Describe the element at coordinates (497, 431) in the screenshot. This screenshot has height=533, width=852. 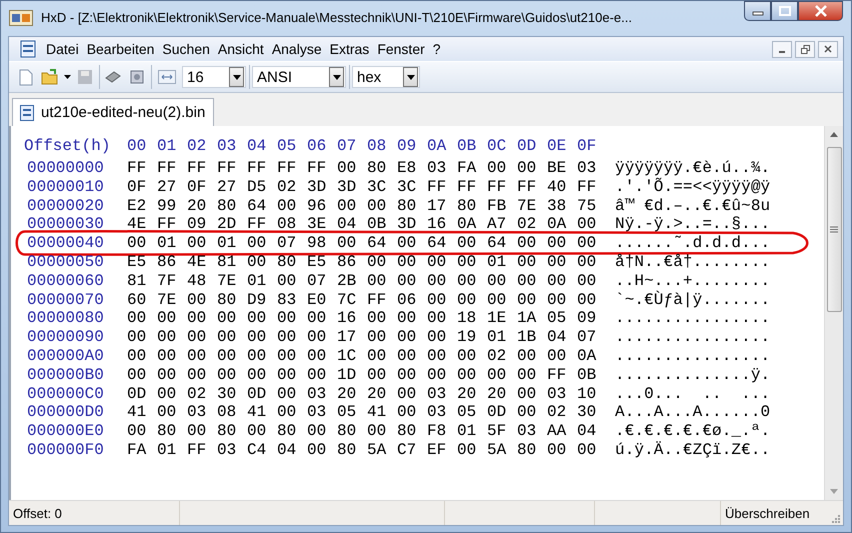
I see `hex-byte: 5F` at that location.